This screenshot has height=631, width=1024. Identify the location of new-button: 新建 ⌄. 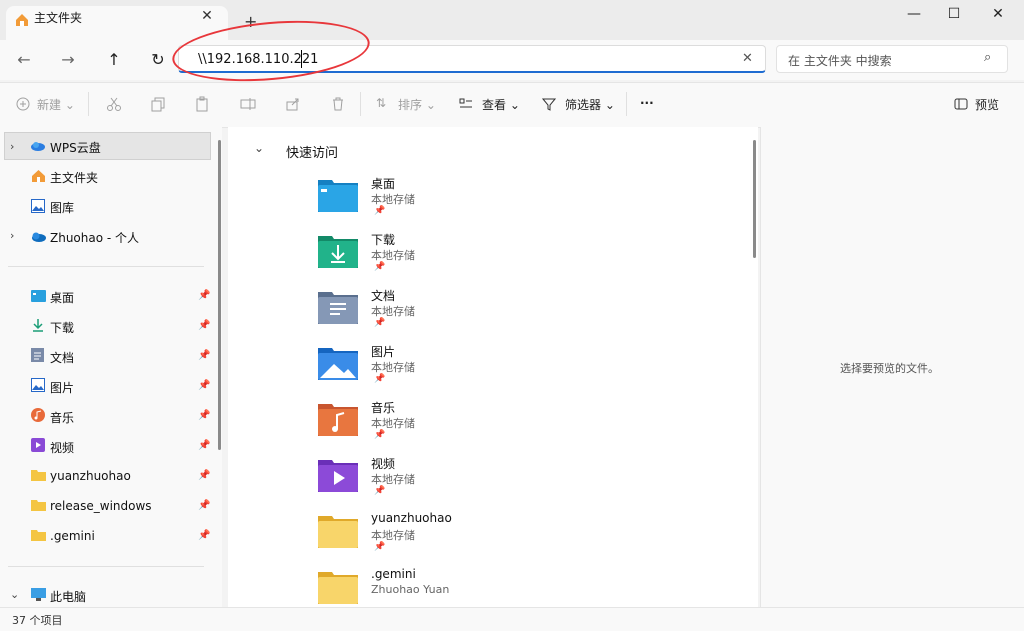
(56, 104).